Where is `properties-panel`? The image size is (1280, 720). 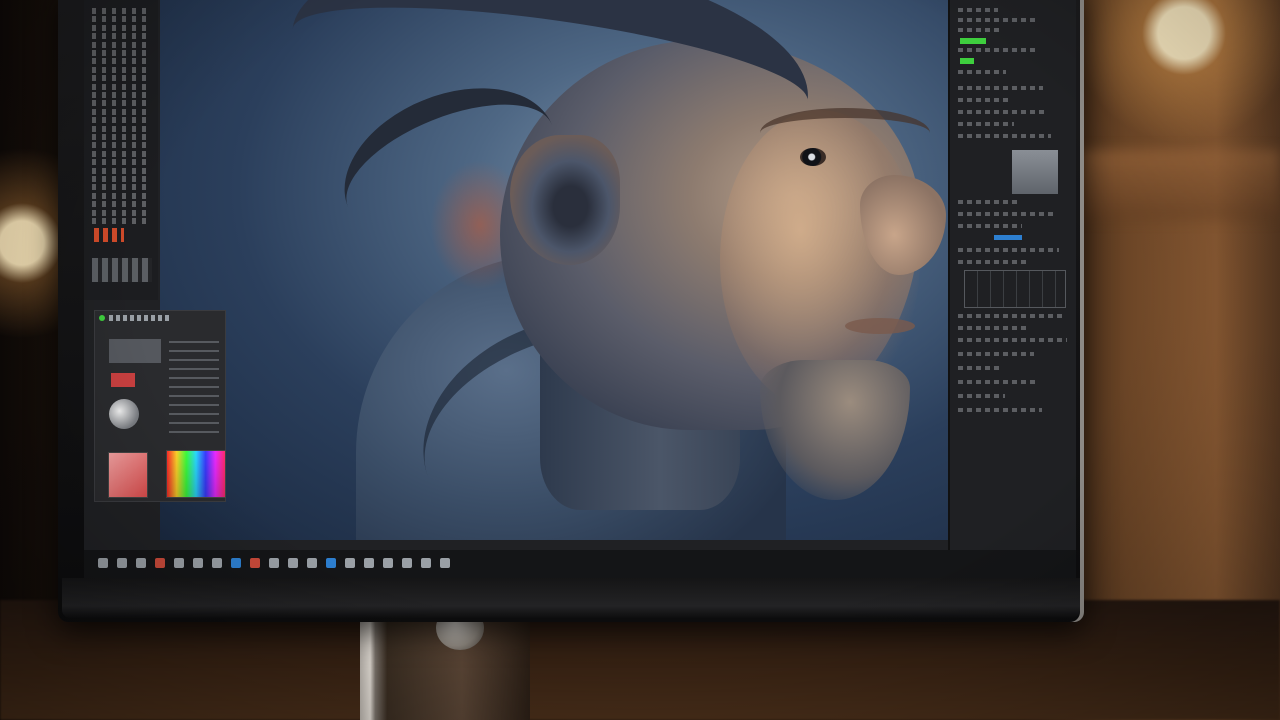 properties-panel is located at coordinates (1012, 275).